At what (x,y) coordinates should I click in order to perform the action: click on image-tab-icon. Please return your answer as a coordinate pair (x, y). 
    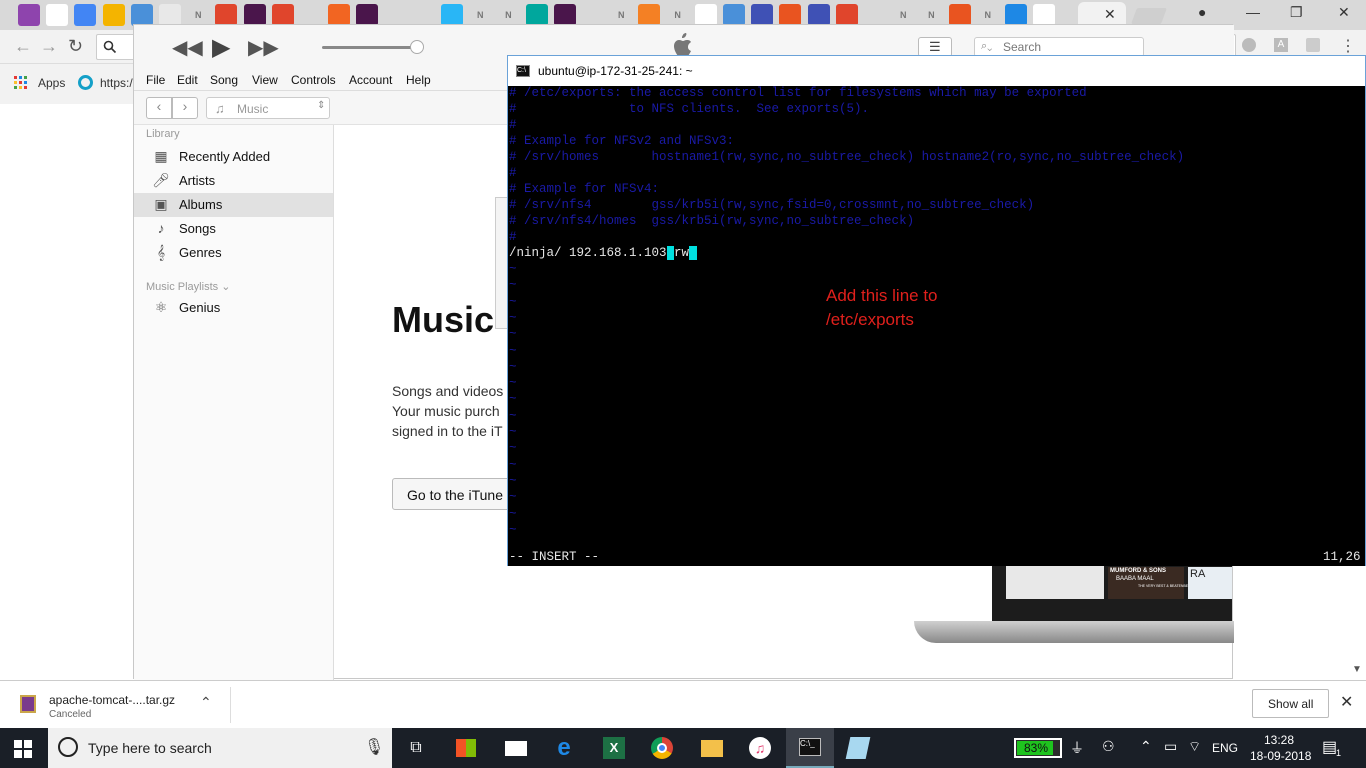
    Looking at the image, I should click on (170, 15).